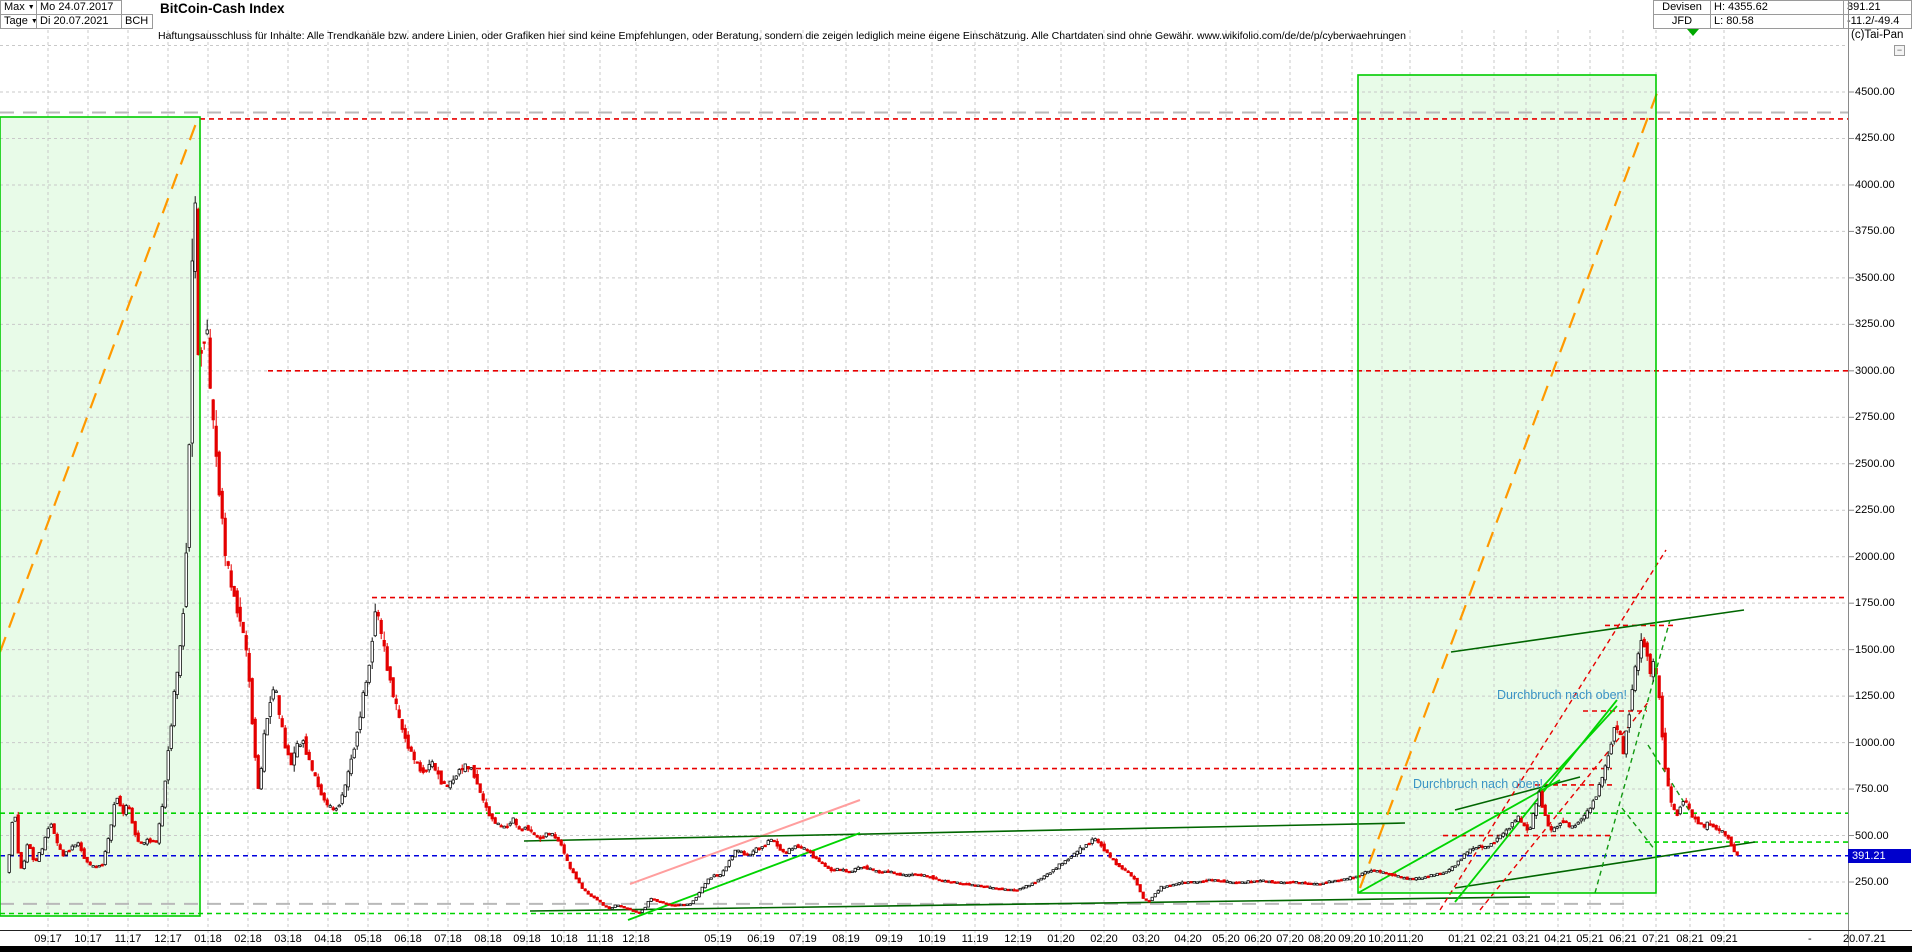 This screenshot has width=1912, height=952. I want to click on y-axis-label: 2000.00, so click(1875, 556).